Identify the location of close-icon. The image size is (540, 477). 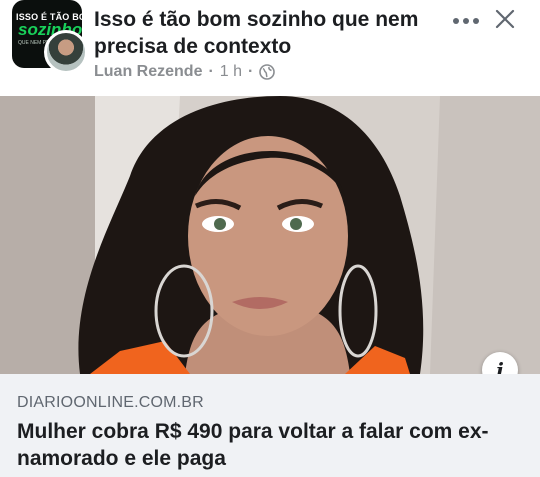
(505, 19).